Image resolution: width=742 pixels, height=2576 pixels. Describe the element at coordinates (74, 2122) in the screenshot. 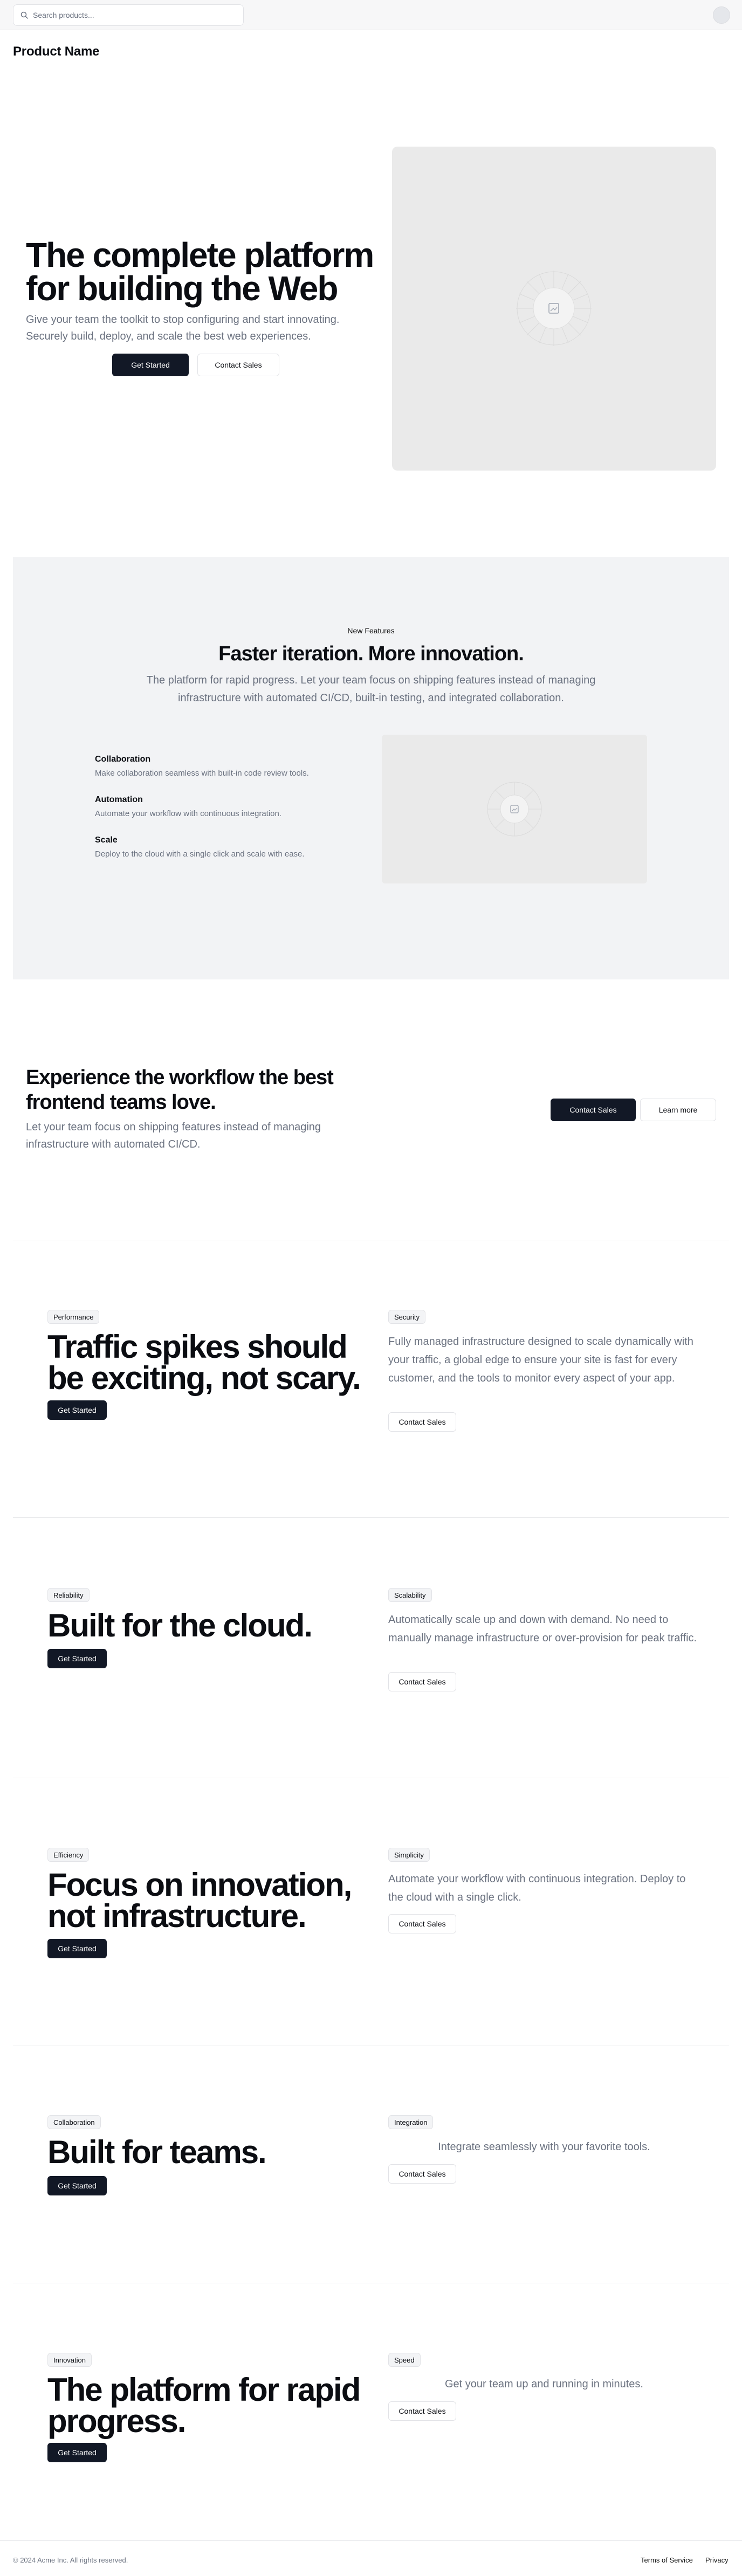

I see `badge-collaboration: Collaboration` at that location.